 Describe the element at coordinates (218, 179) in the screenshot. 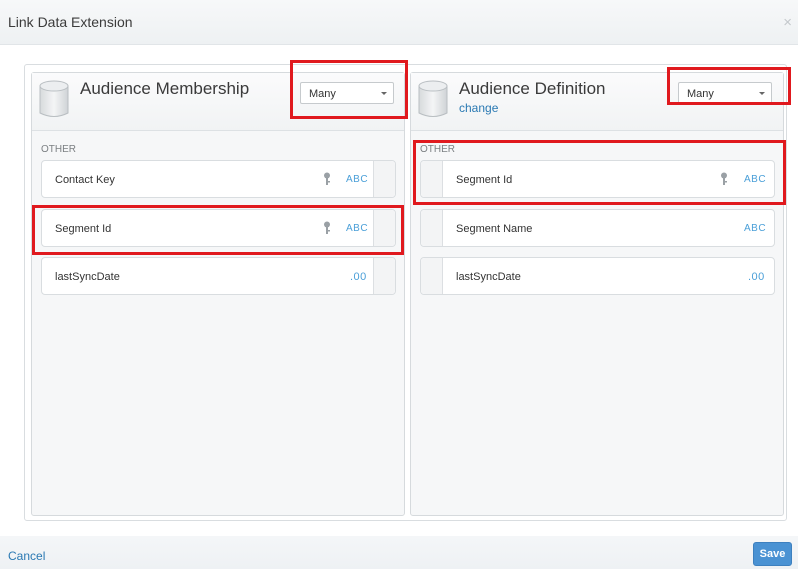

I see `field-row: Contact Key ABC` at that location.